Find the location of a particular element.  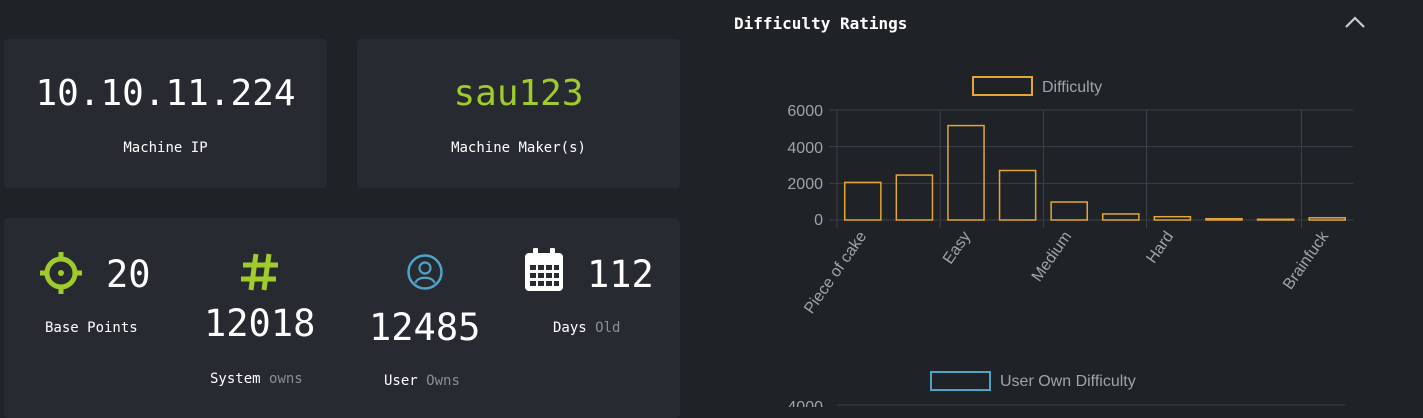

machine-maker-link: sau123 is located at coordinates (518, 93).